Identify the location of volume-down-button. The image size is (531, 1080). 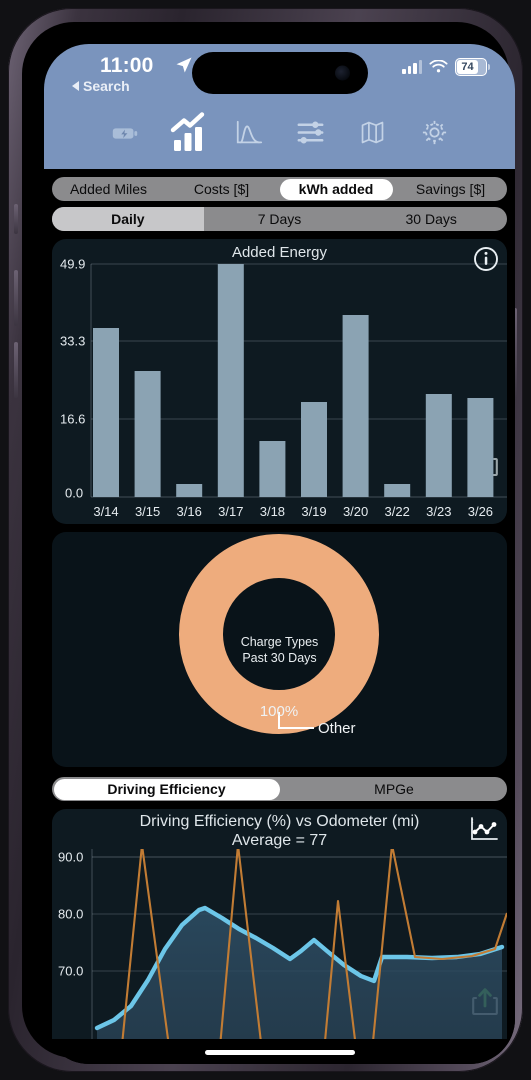
(16, 370).